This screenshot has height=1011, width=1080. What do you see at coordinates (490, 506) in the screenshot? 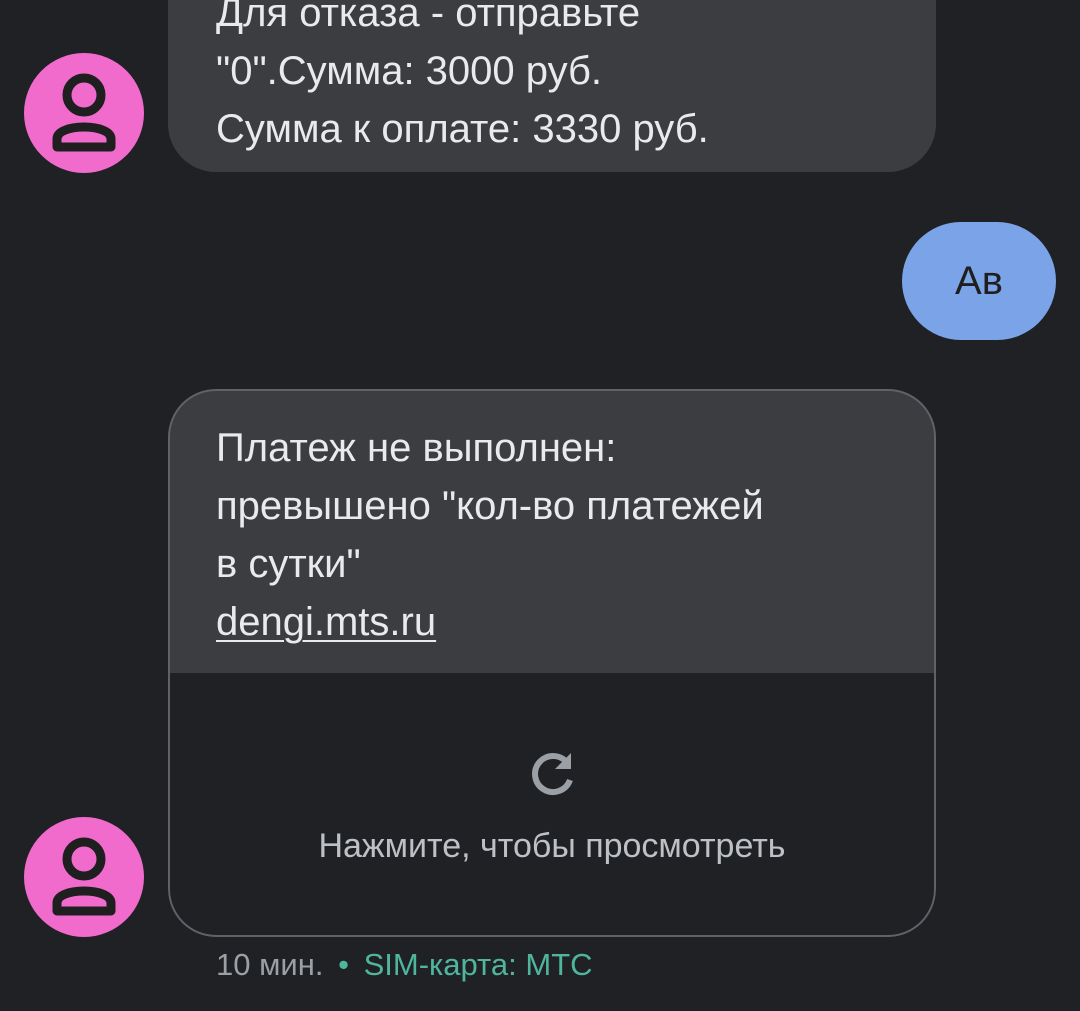
I see `message-text-line: превышено "кол-во платежей` at bounding box center [490, 506].